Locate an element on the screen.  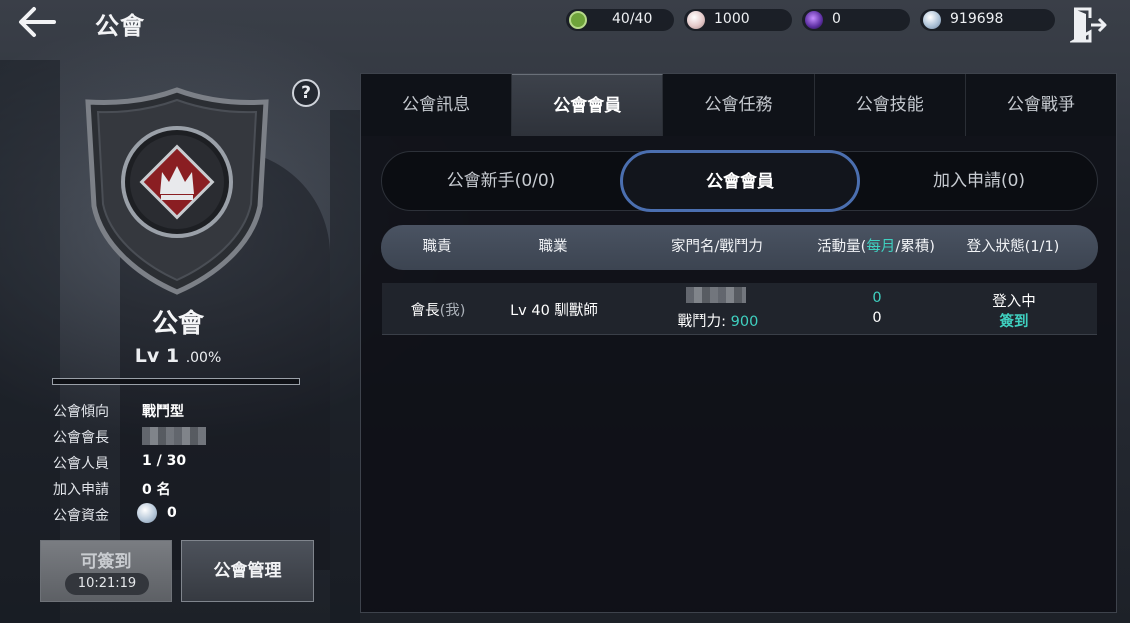
silver-resource: 919698 is located at coordinates (987, 20).